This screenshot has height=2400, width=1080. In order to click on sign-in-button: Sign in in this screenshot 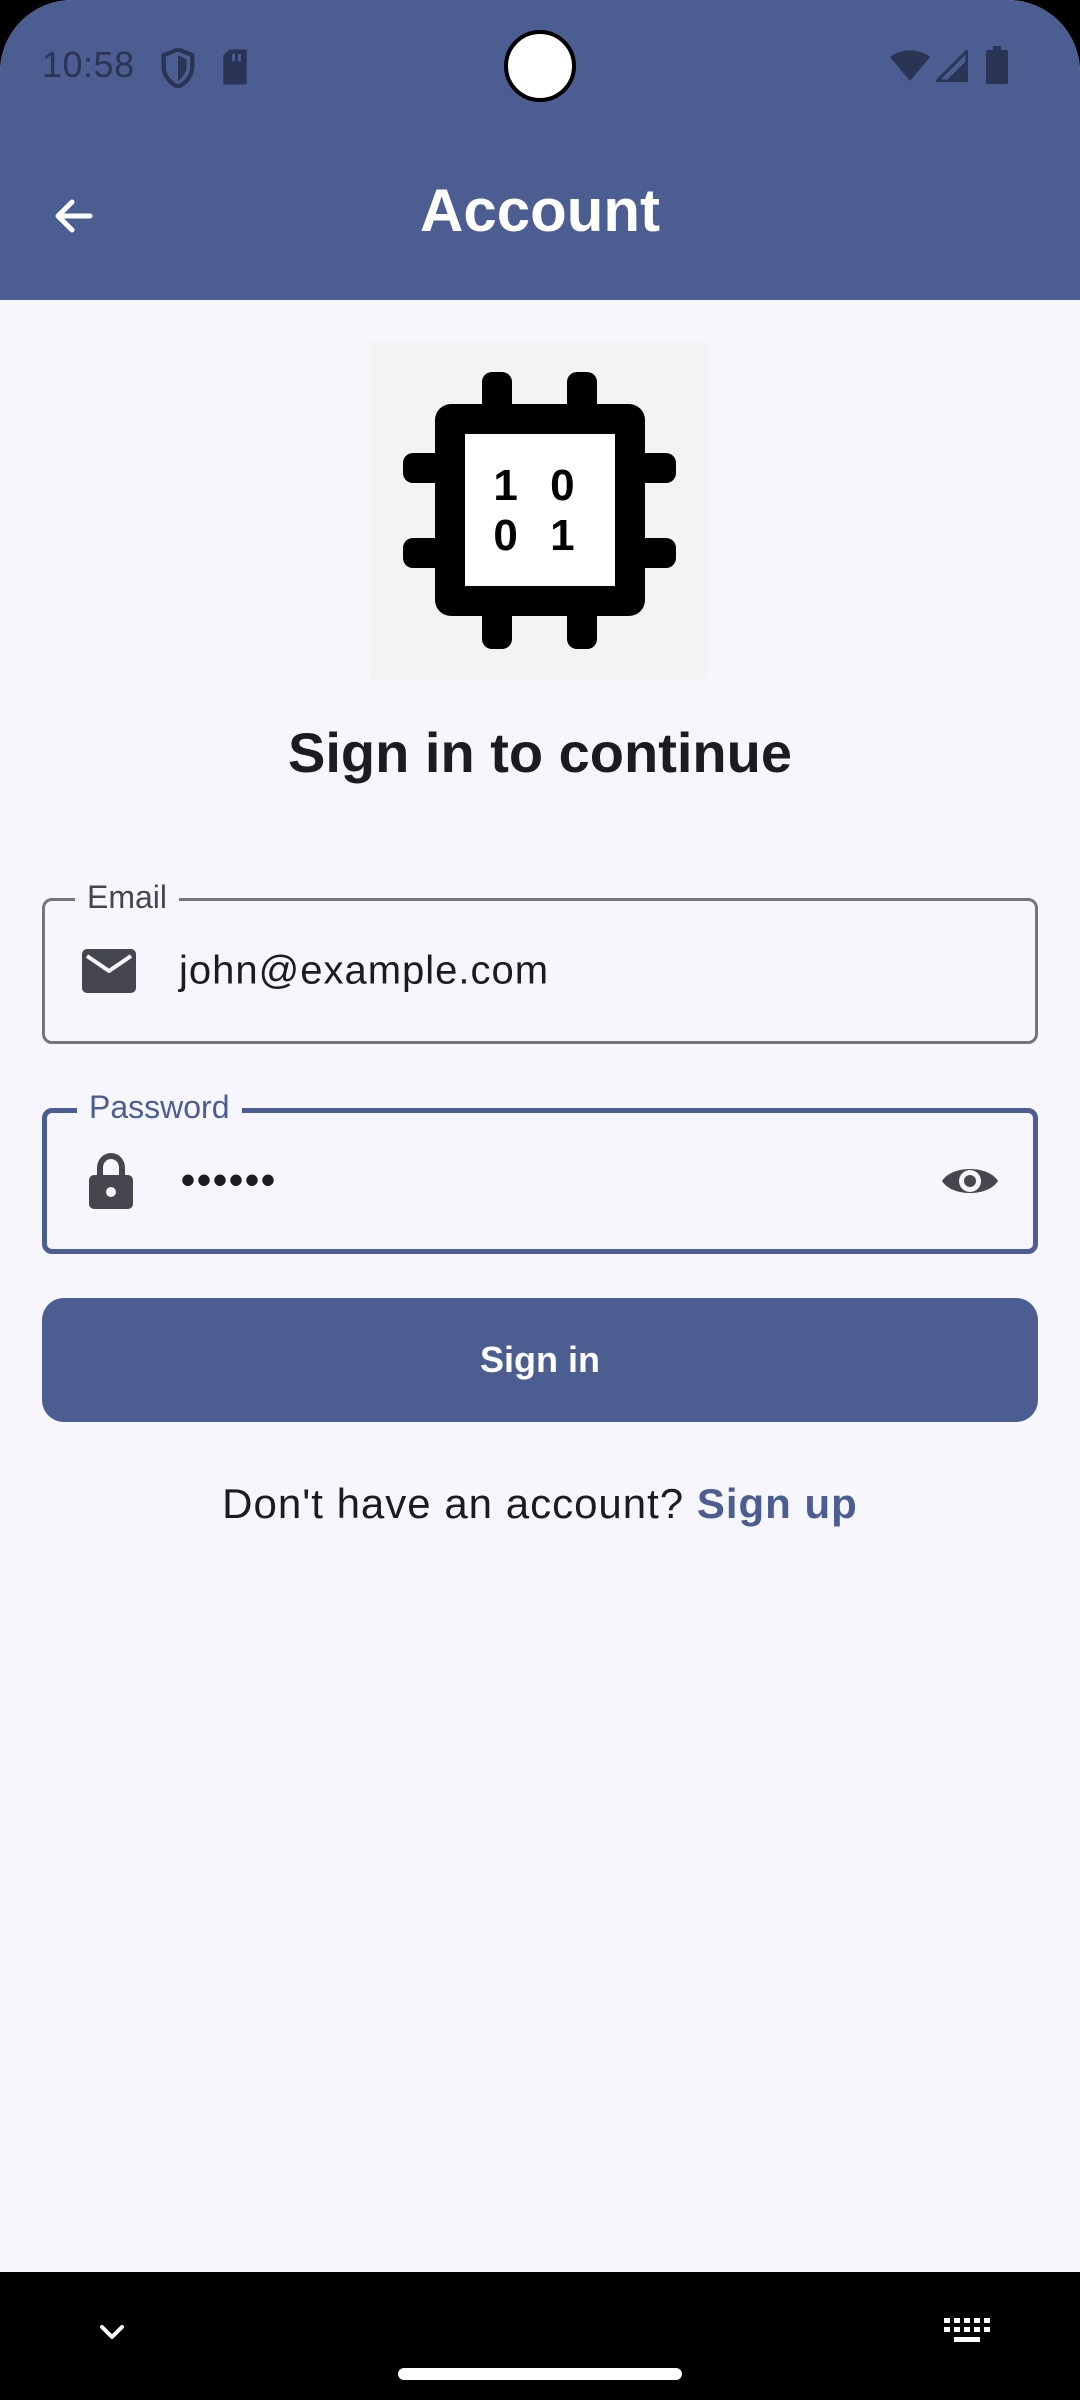, I will do `click(540, 1360)`.